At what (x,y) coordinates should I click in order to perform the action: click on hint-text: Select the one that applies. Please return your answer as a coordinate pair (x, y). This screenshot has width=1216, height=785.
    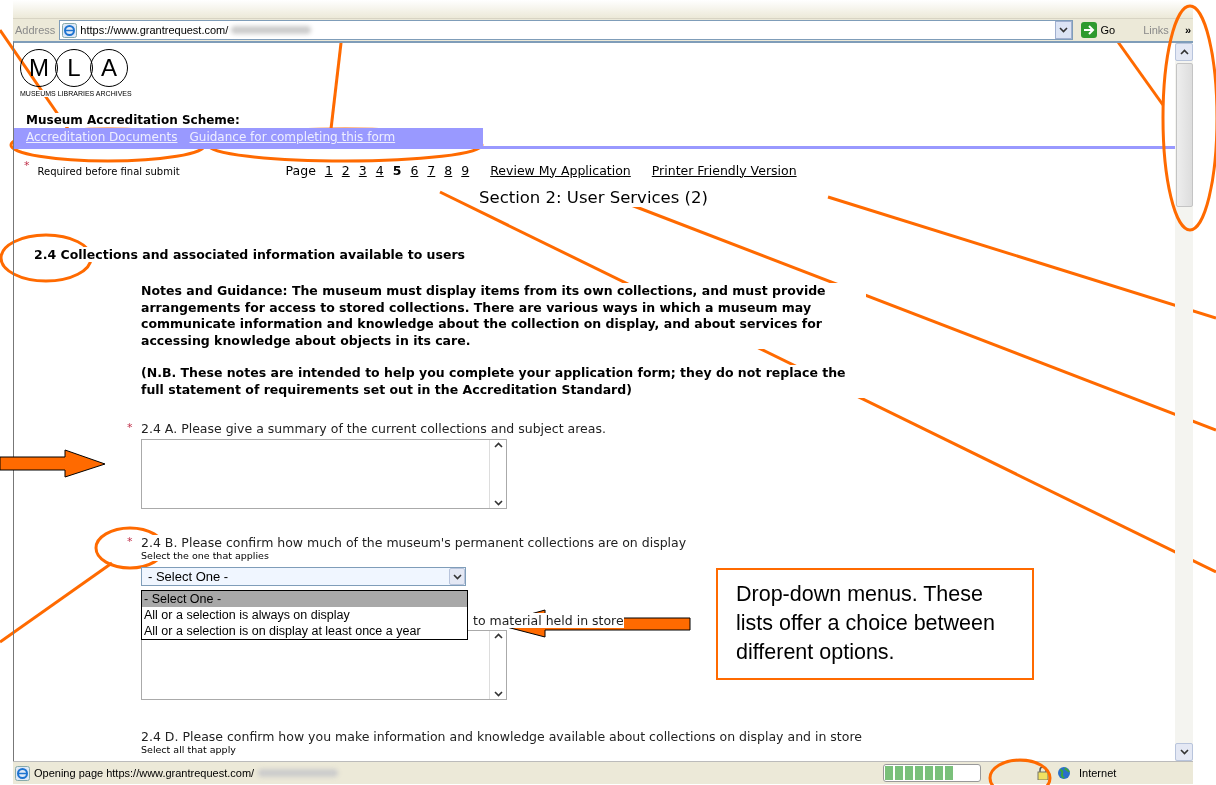
    Looking at the image, I should click on (205, 555).